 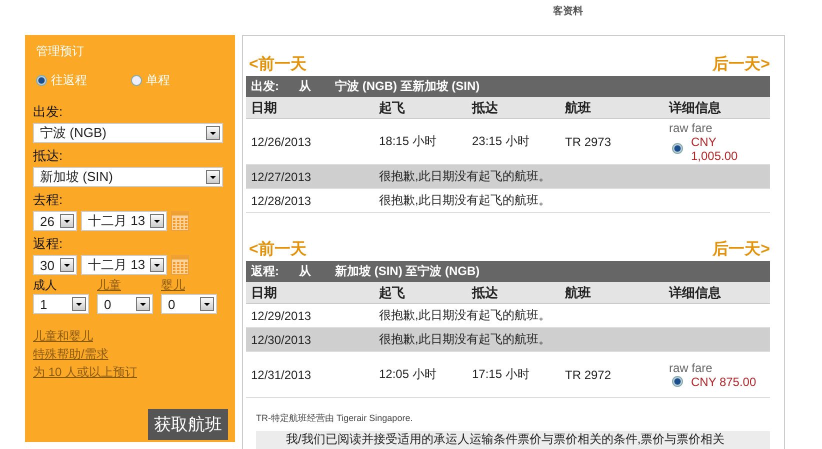 What do you see at coordinates (501, 374) in the screenshot?
I see `arrive-cell-text: 17:15 小时` at bounding box center [501, 374].